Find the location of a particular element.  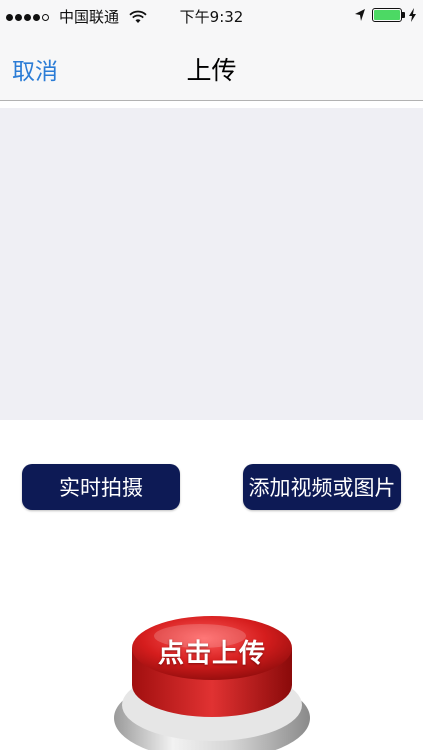

page-title: 上传 is located at coordinates (211, 70).